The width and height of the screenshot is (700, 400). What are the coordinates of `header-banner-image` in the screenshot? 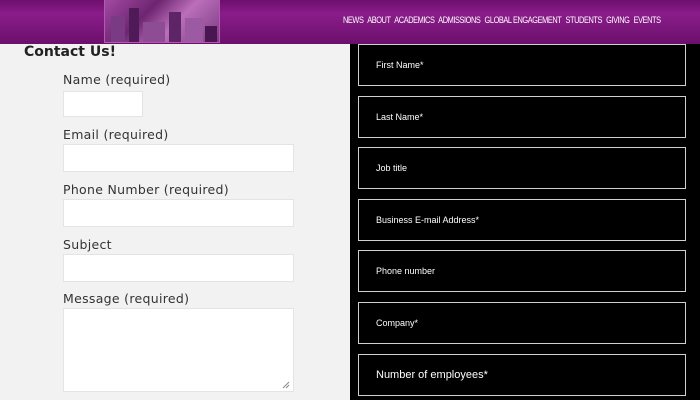 It's located at (162, 21).